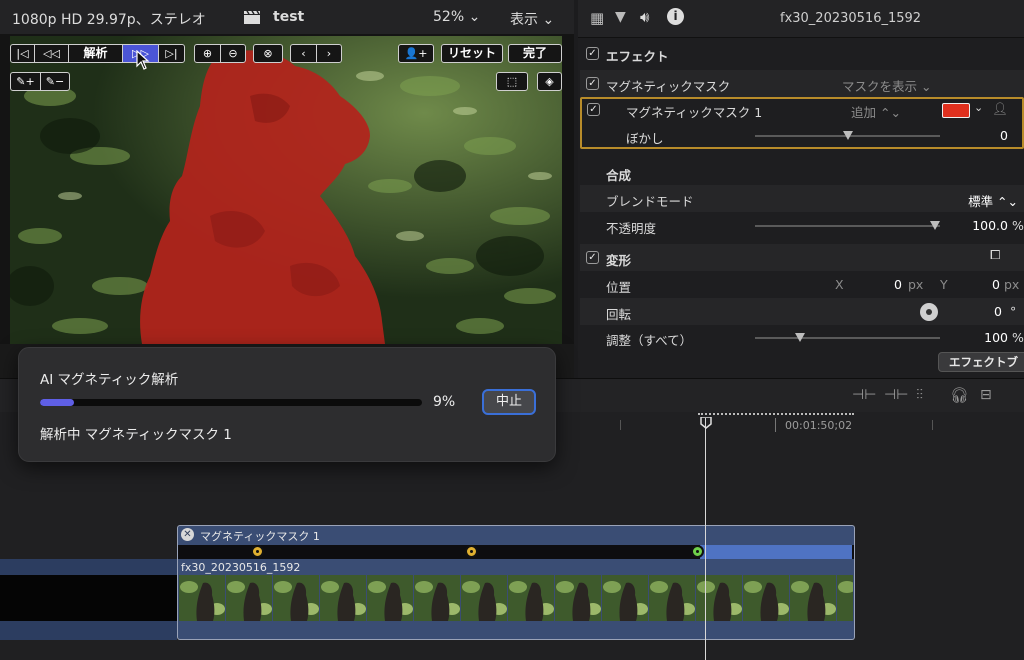 The width and height of the screenshot is (1024, 660). Describe the element at coordinates (597, 18) in the screenshot. I see `video-inspector-icon: ▦` at that location.